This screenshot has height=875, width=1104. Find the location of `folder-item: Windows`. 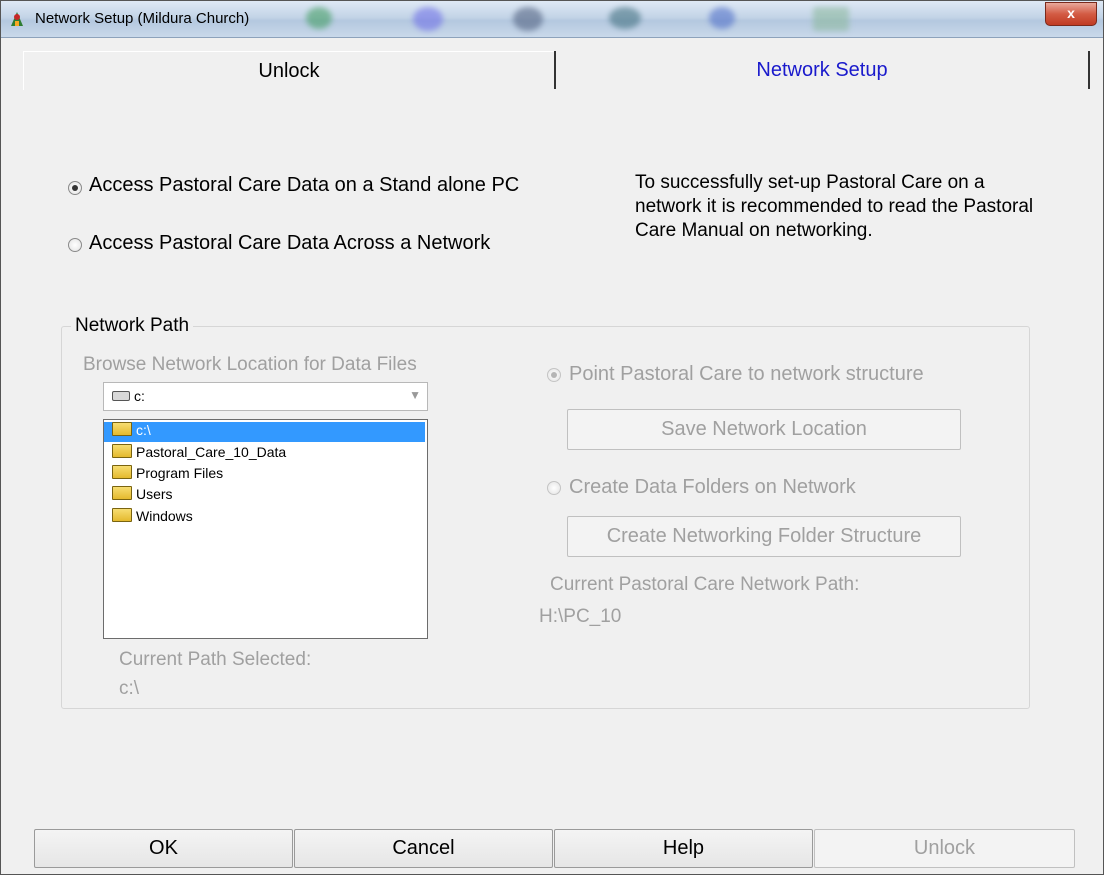

folder-item: Windows is located at coordinates (152, 518).